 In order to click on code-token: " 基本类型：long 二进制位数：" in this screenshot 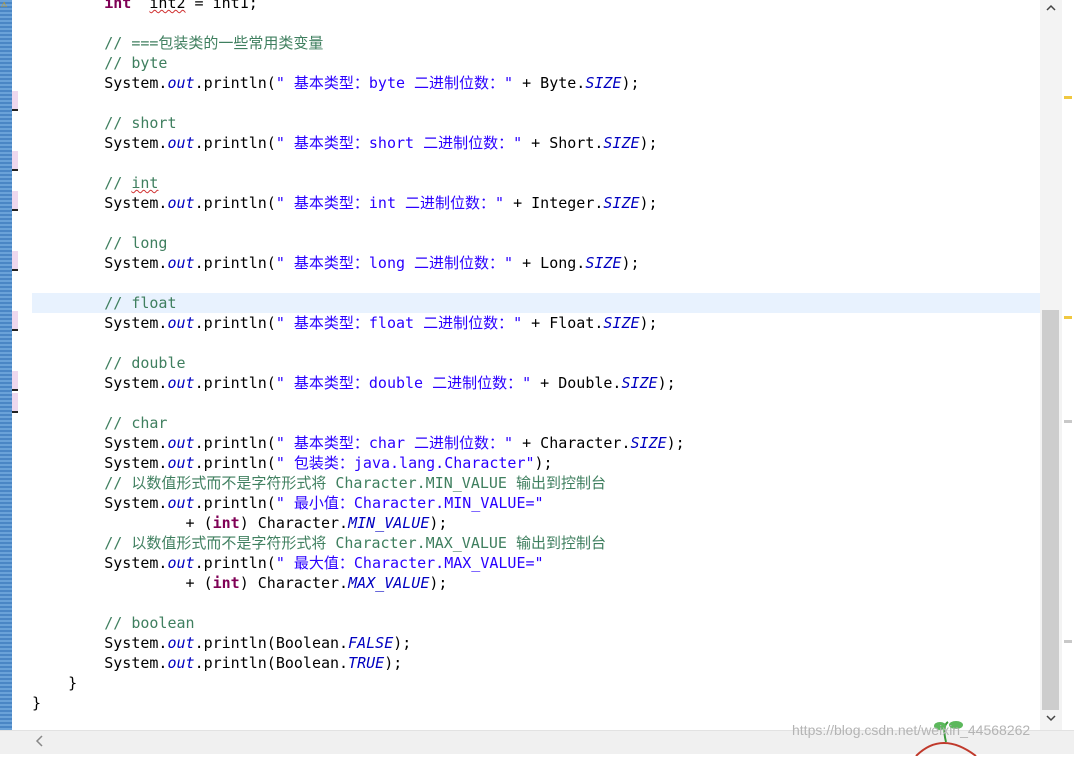, I will do `click(394, 263)`.